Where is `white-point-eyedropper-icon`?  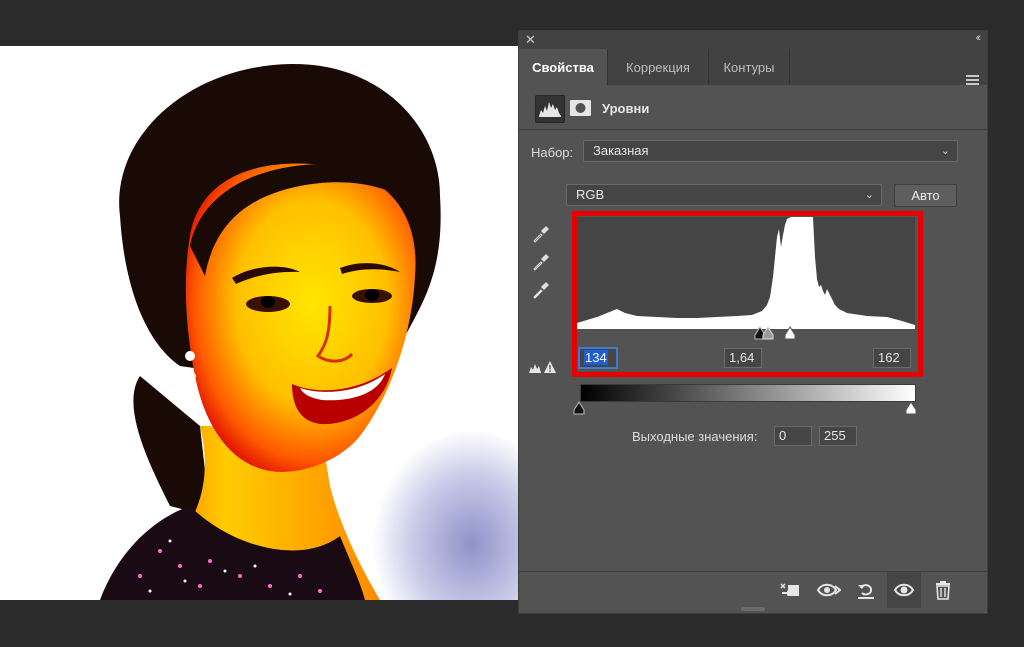
white-point-eyedropper-icon is located at coordinates (542, 289).